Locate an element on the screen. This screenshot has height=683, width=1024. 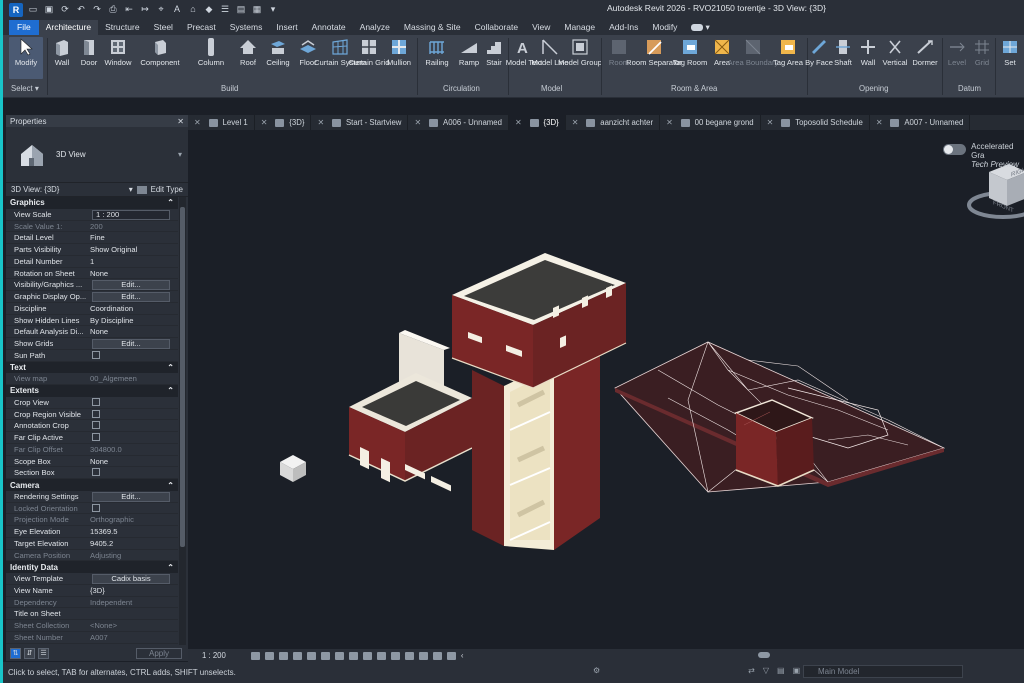
property-value: 304800.0 is located at coordinates (132, 449).